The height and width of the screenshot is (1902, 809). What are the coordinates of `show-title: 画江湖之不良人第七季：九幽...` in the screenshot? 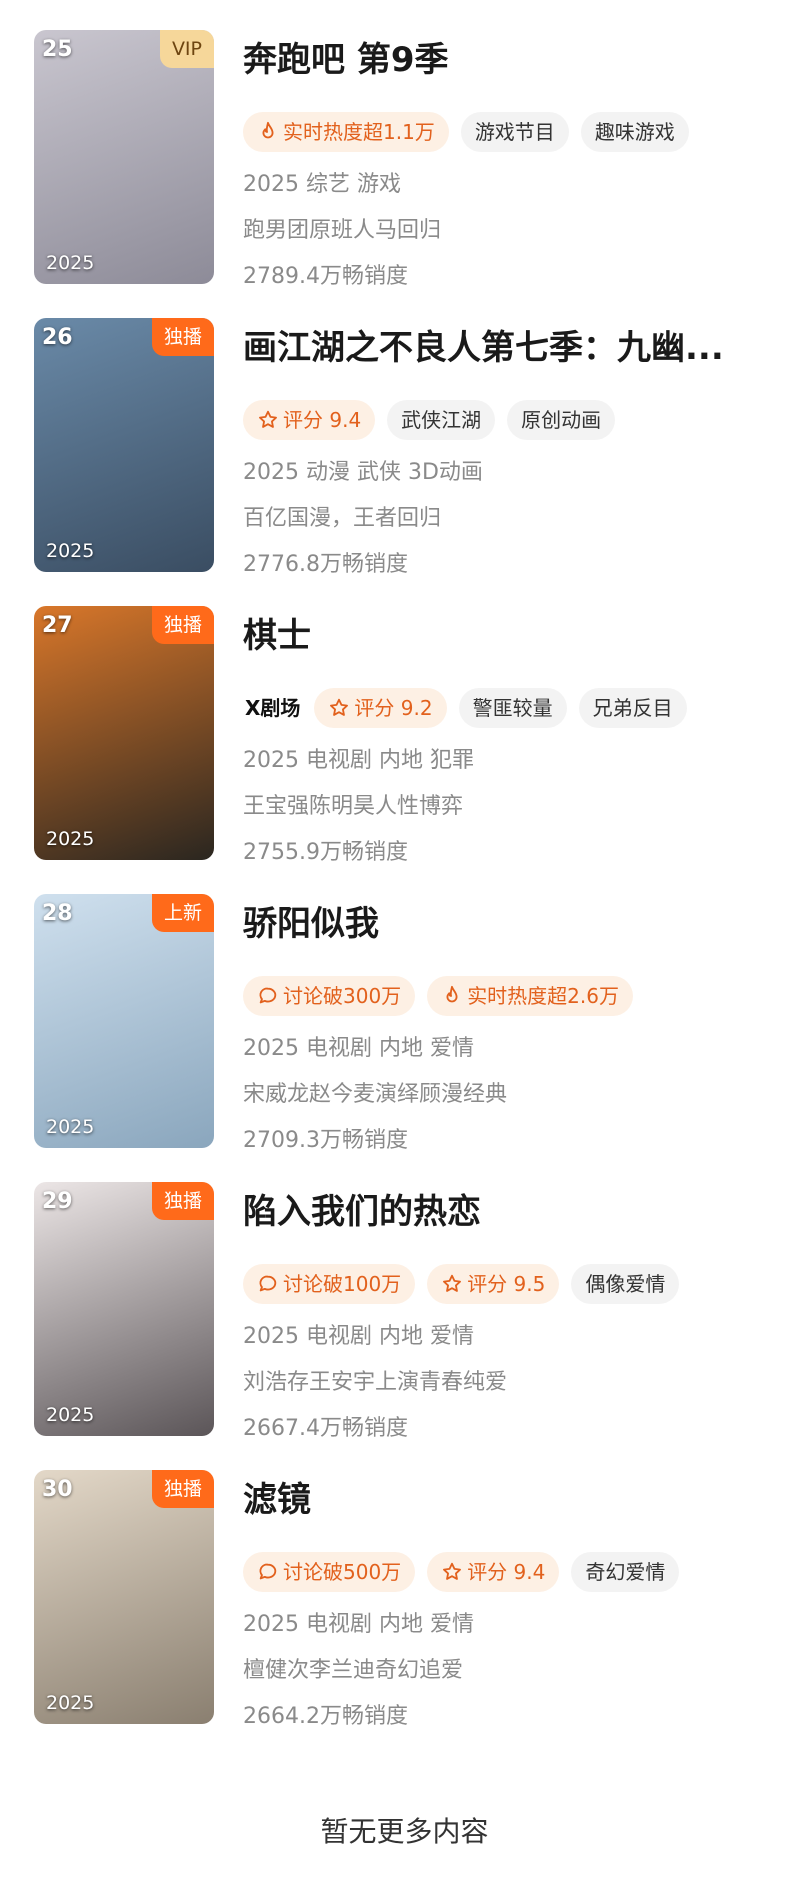 It's located at (513, 348).